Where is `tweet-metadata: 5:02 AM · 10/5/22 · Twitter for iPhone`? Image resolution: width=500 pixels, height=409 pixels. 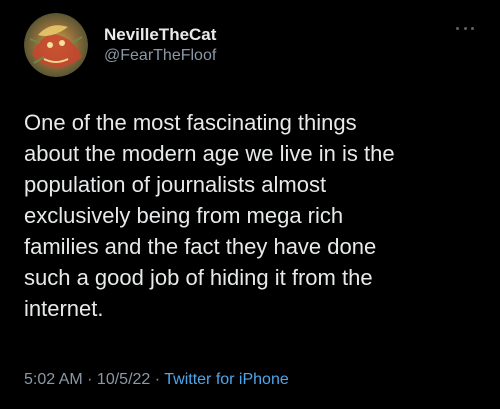
tweet-metadata: 5:02 AM · 10/5/22 · Twitter for iPhone is located at coordinates (156, 380).